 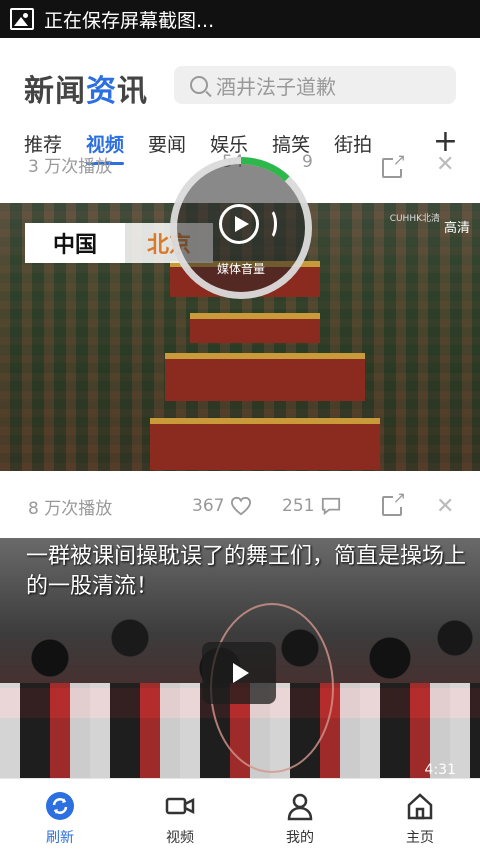 I want to click on video-camera-icon, so click(x=180, y=806).